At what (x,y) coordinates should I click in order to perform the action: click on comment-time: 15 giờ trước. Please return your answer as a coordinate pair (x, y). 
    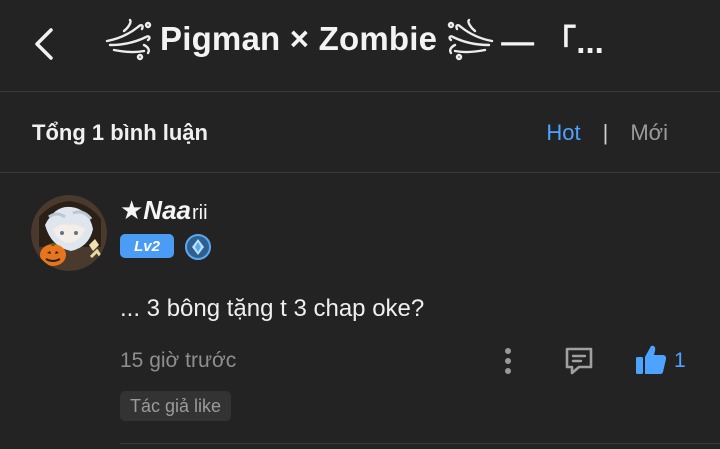
    Looking at the image, I should click on (178, 360).